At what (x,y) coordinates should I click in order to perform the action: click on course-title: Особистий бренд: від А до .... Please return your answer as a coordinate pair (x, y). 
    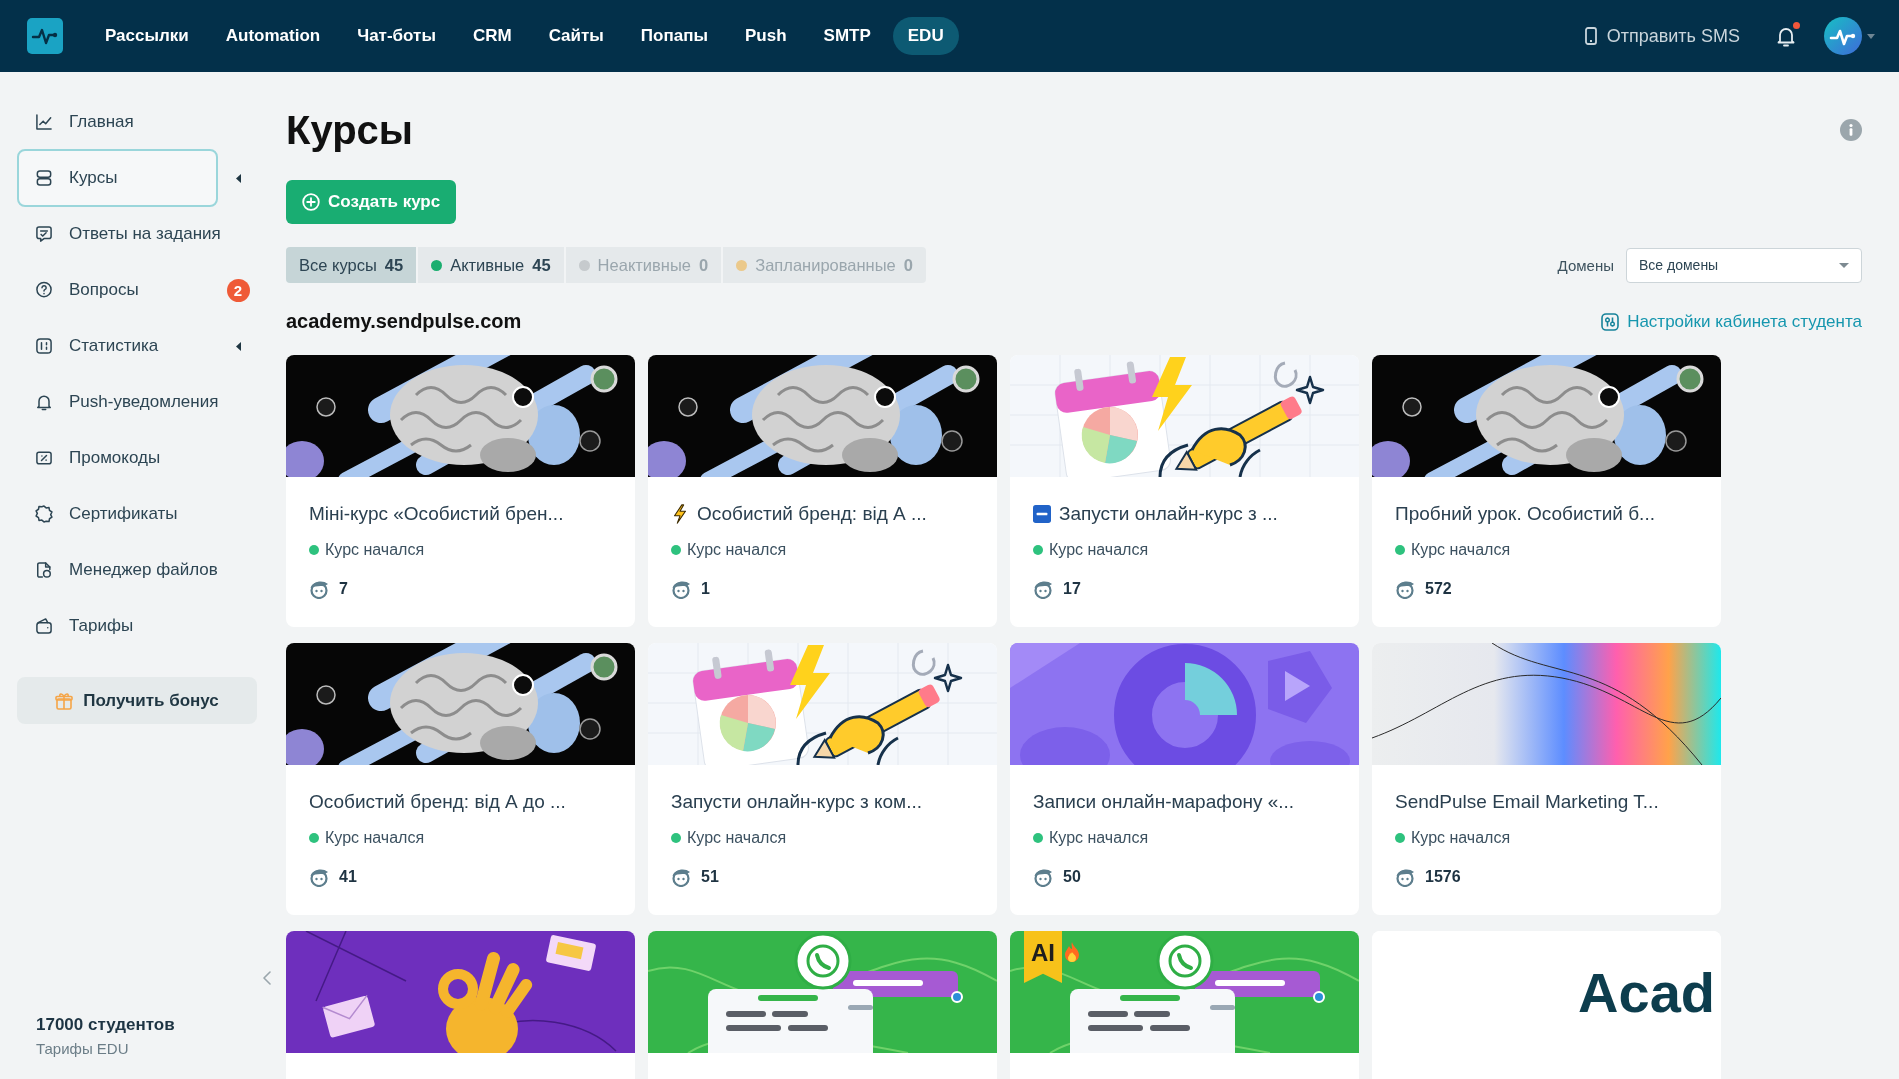
    Looking at the image, I should click on (437, 802).